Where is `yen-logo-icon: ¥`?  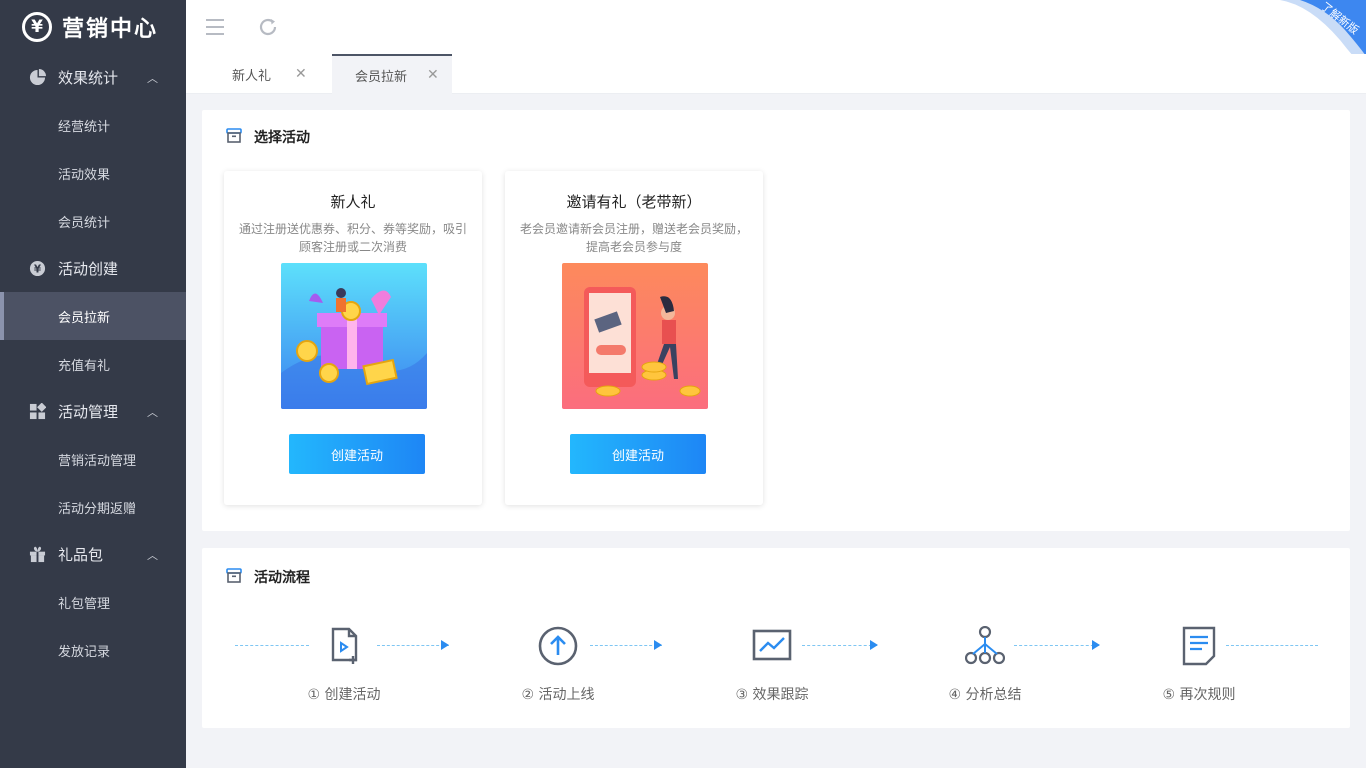 yen-logo-icon: ¥ is located at coordinates (37, 27).